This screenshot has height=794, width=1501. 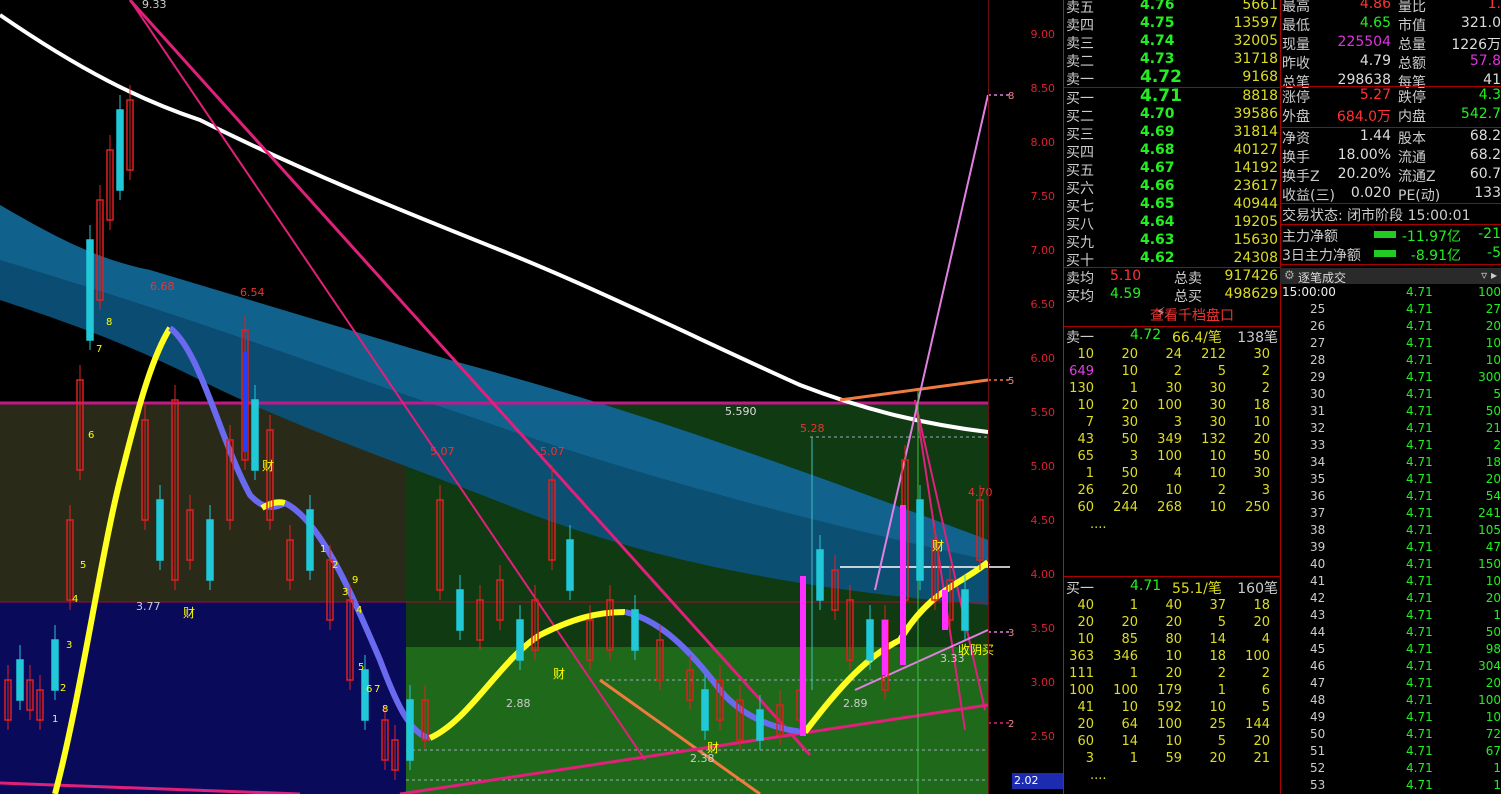 What do you see at coordinates (1172, 8) in the screenshot?
I see `sell-level: 卖五 4.76 5661` at bounding box center [1172, 8].